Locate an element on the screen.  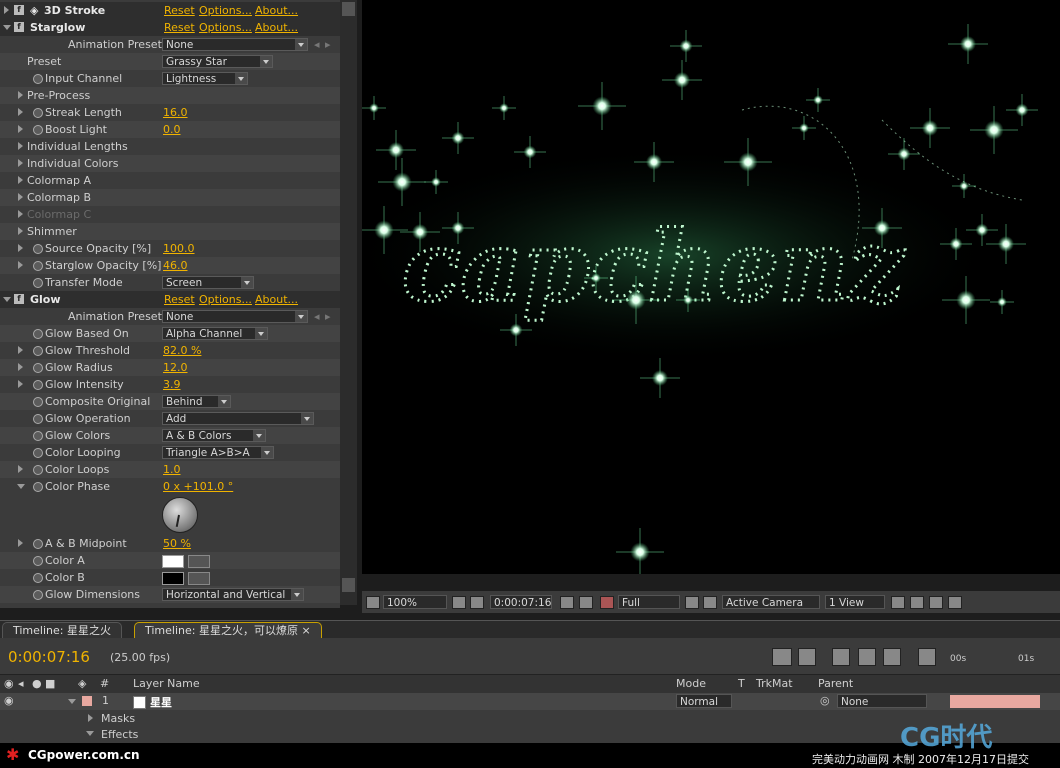
glow-based-on-dropdown: Alpha Channel is located at coordinates (215, 333).